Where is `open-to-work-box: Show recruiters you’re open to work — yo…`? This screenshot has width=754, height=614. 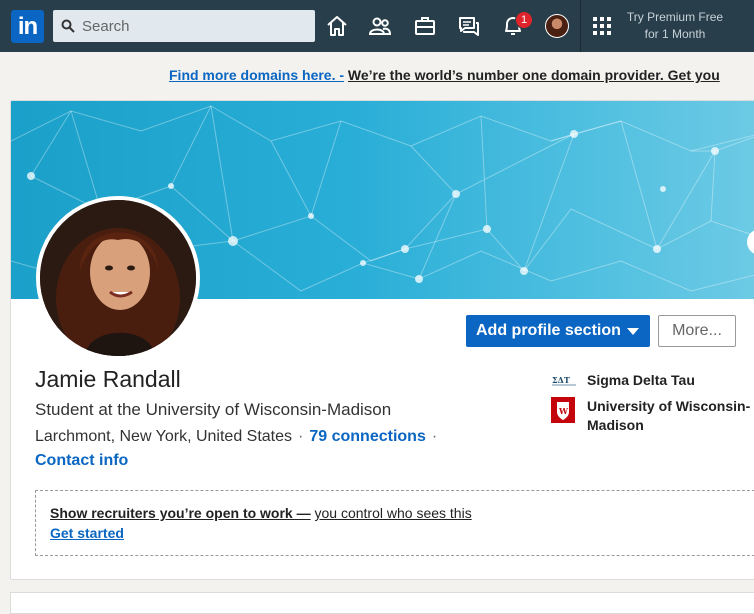 open-to-work-box: Show recruiters you’re open to work — yo… is located at coordinates (394, 523).